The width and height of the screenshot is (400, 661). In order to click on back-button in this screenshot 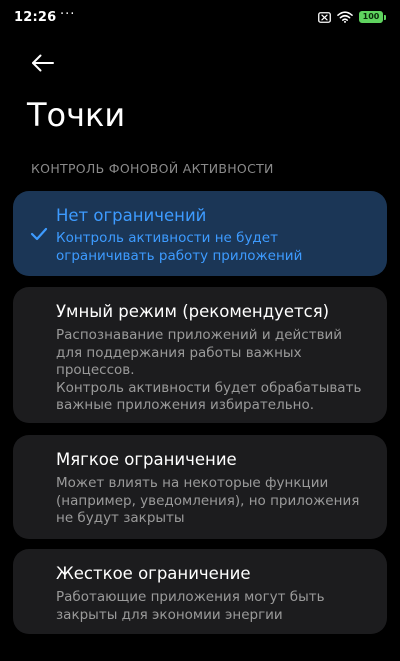, I will do `click(43, 63)`.